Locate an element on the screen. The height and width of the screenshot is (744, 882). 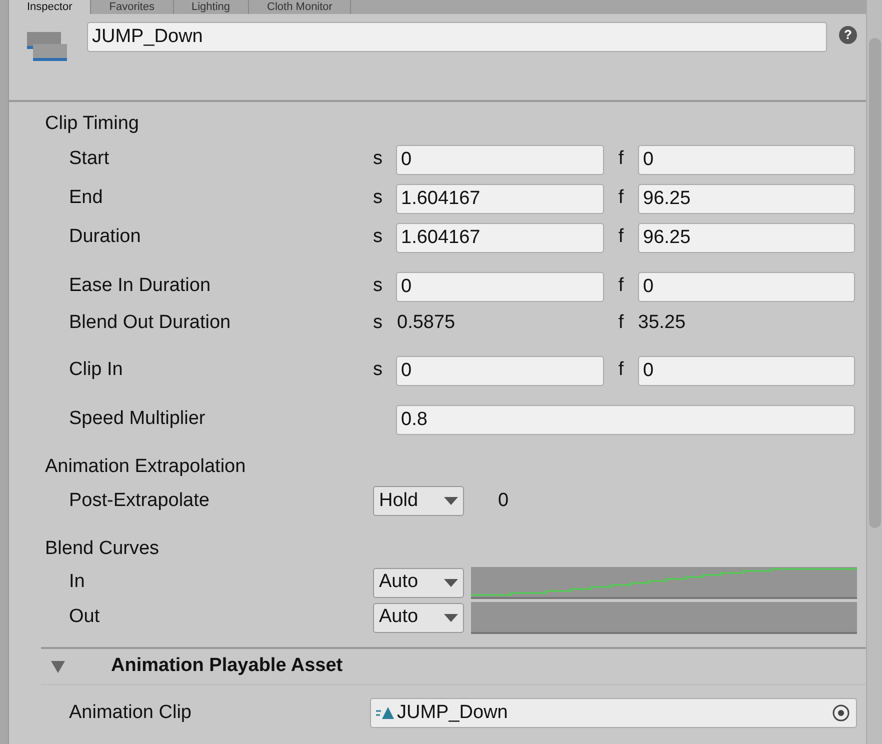
field-label: End is located at coordinates (86, 198).